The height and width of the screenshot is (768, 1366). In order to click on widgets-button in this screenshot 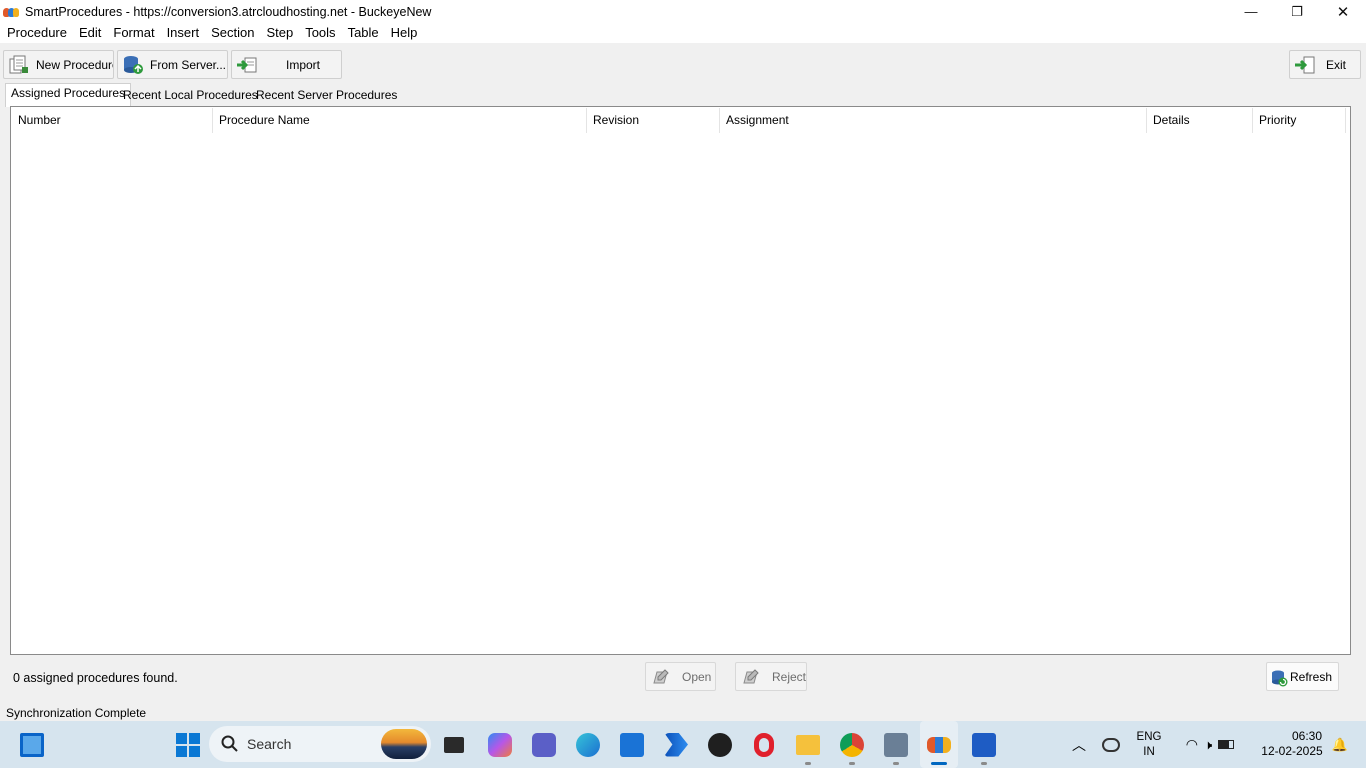, I will do `click(32, 744)`.